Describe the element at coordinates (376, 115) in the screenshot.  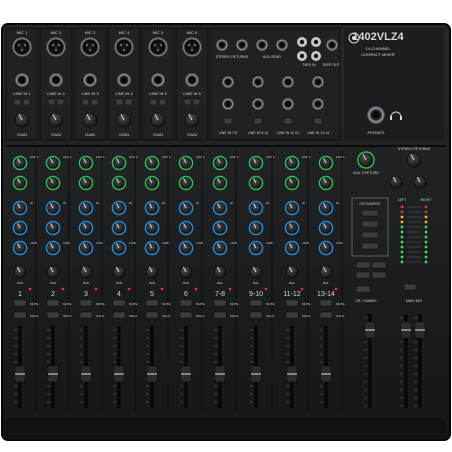
I see `phones-jack` at that location.